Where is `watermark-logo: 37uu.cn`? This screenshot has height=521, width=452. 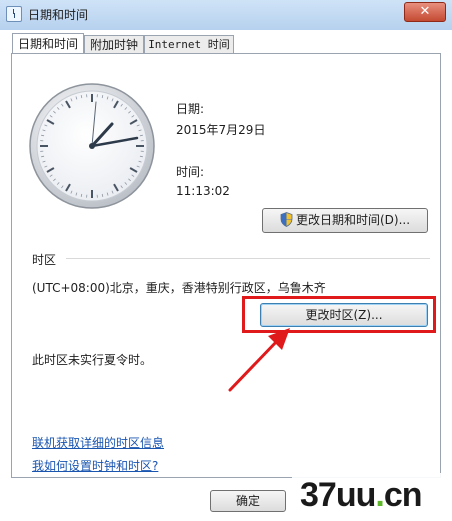
watermark-logo: 37uu.cn is located at coordinates (361, 495).